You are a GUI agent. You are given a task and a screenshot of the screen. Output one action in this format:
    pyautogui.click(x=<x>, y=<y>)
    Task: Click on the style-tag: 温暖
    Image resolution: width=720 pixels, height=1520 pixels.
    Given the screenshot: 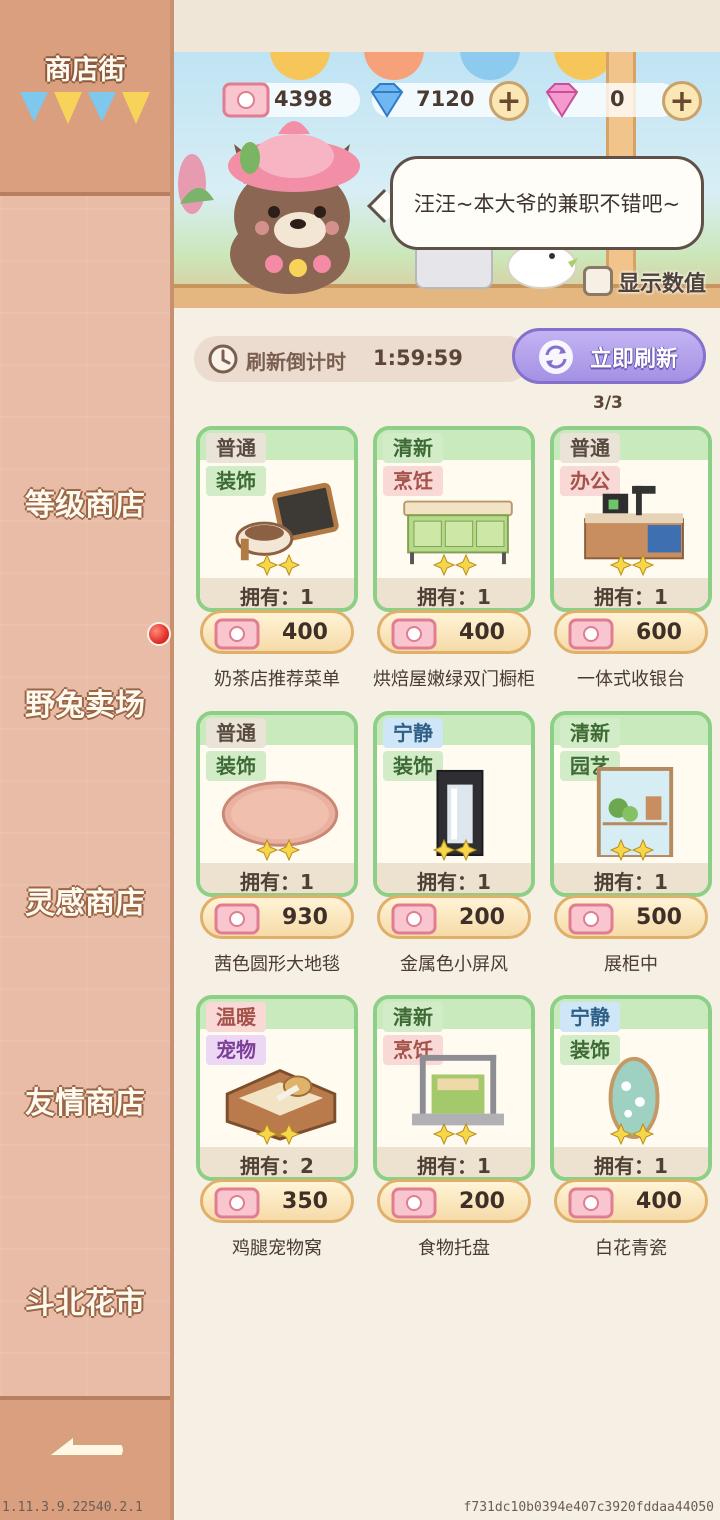 What is the action you would take?
    pyautogui.click(x=236, y=1017)
    